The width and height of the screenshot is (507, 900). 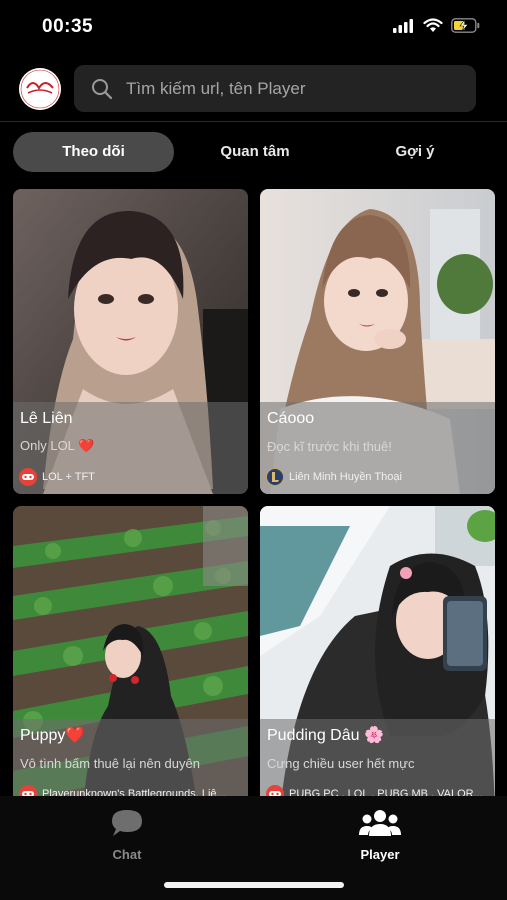 What do you see at coordinates (275, 477) in the screenshot?
I see `lol-crest-icon` at bounding box center [275, 477].